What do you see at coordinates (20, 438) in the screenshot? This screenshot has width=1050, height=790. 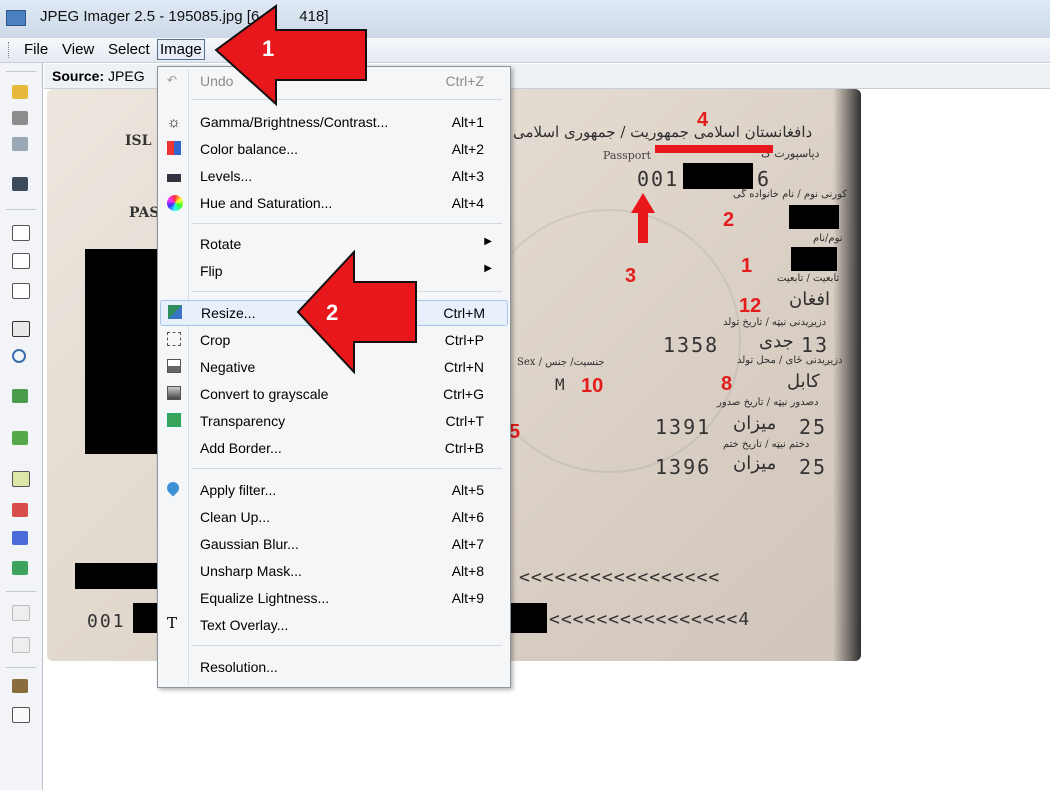 I see `export-icon` at bounding box center [20, 438].